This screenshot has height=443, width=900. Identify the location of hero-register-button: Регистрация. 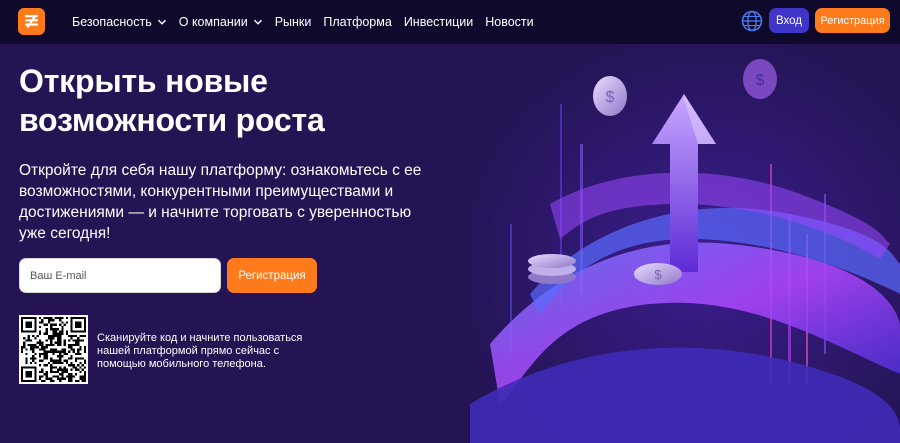
(272, 275).